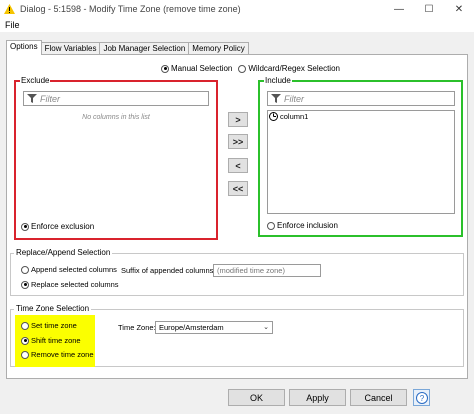 The height and width of the screenshot is (414, 474). What do you see at coordinates (256, 397) in the screenshot?
I see `ok-button: OK` at bounding box center [256, 397].